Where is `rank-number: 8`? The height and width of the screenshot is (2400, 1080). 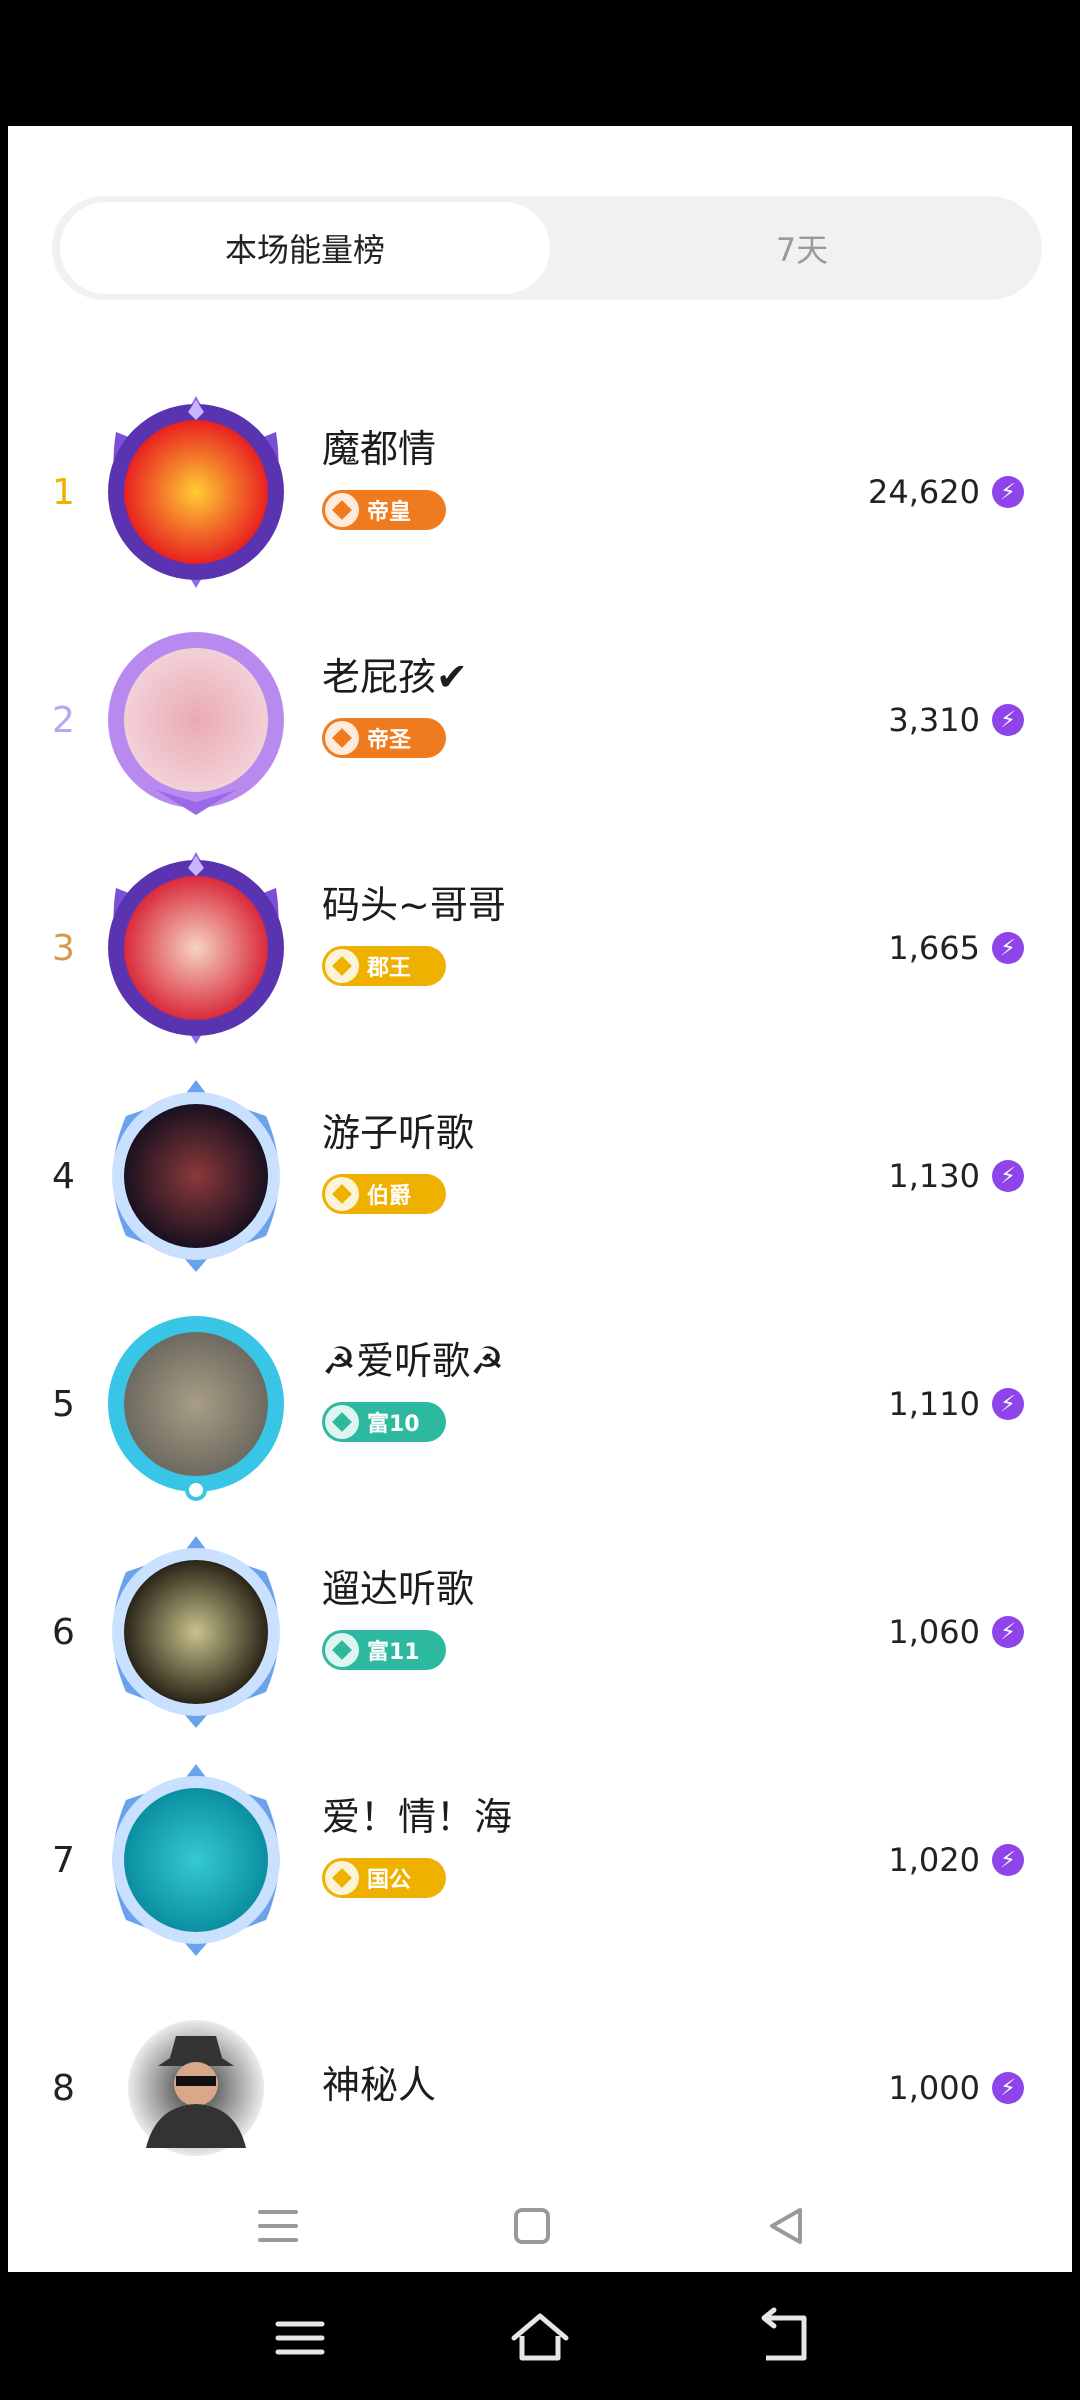 rank-number: 8 is located at coordinates (63, 2088).